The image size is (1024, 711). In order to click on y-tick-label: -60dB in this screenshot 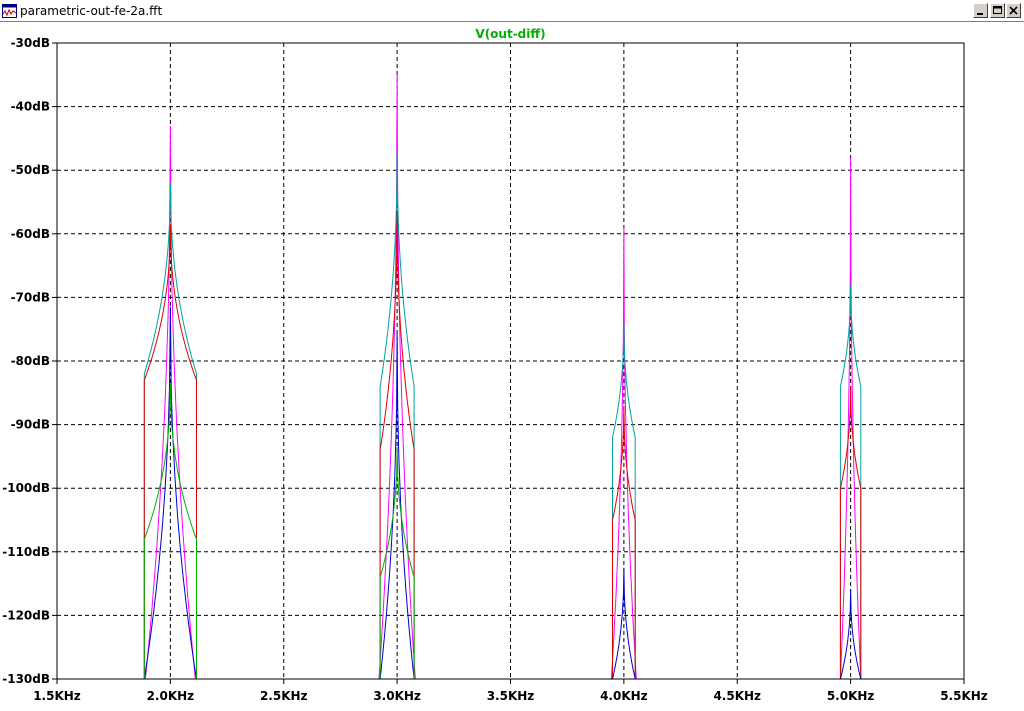, I will do `click(30, 234)`.